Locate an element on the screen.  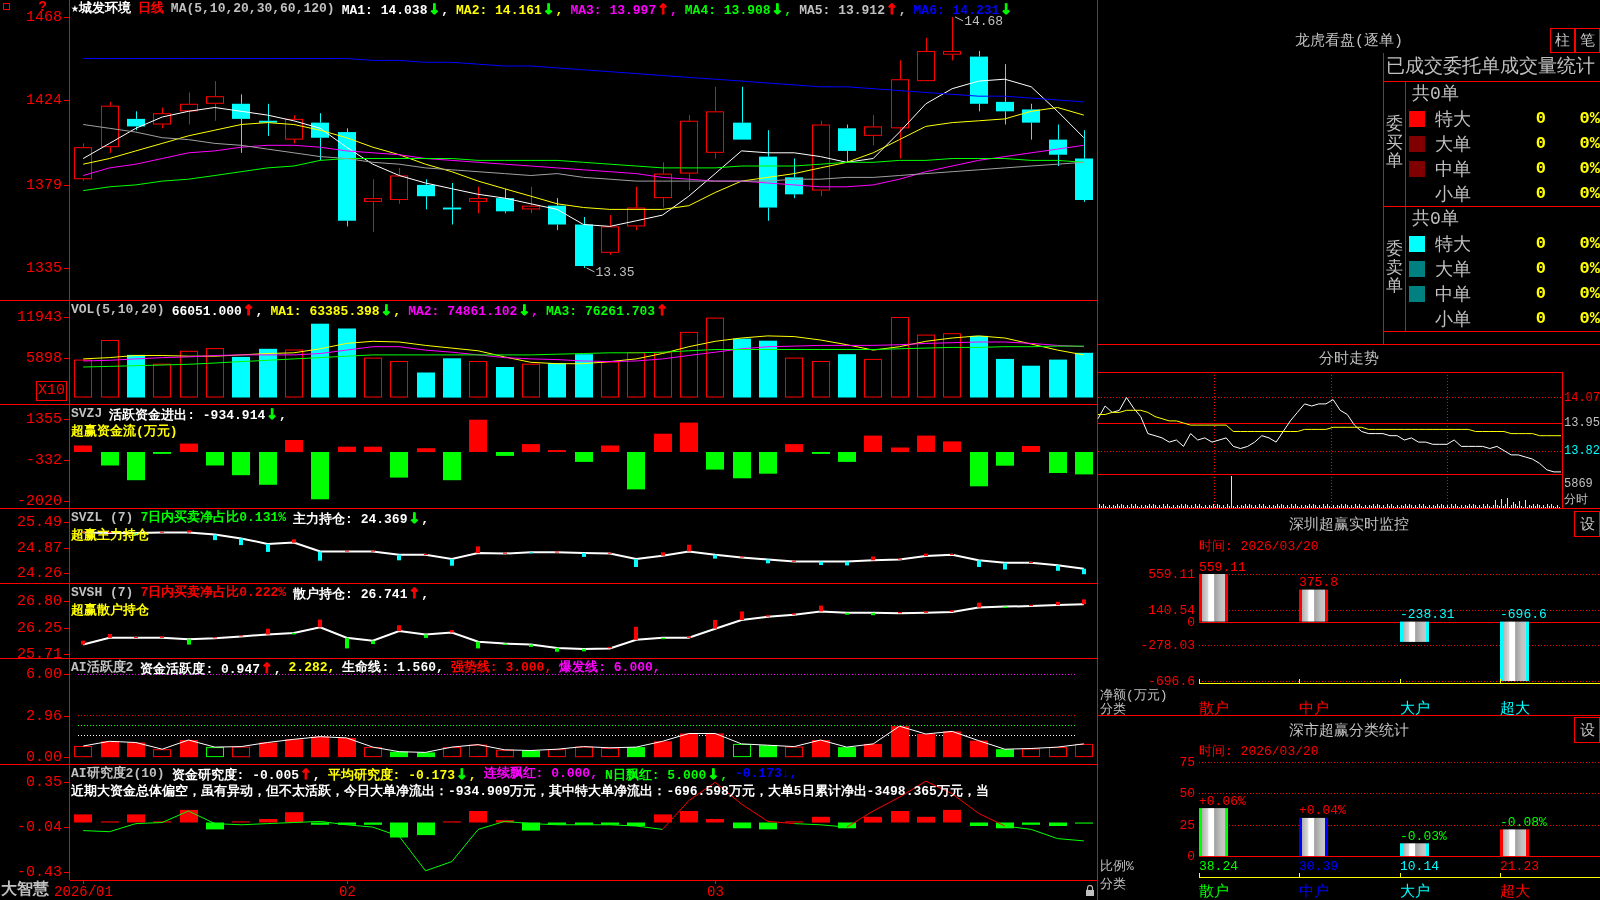
indicator-text: MA1: 63385.398↓, is located at coordinates (336, 311).